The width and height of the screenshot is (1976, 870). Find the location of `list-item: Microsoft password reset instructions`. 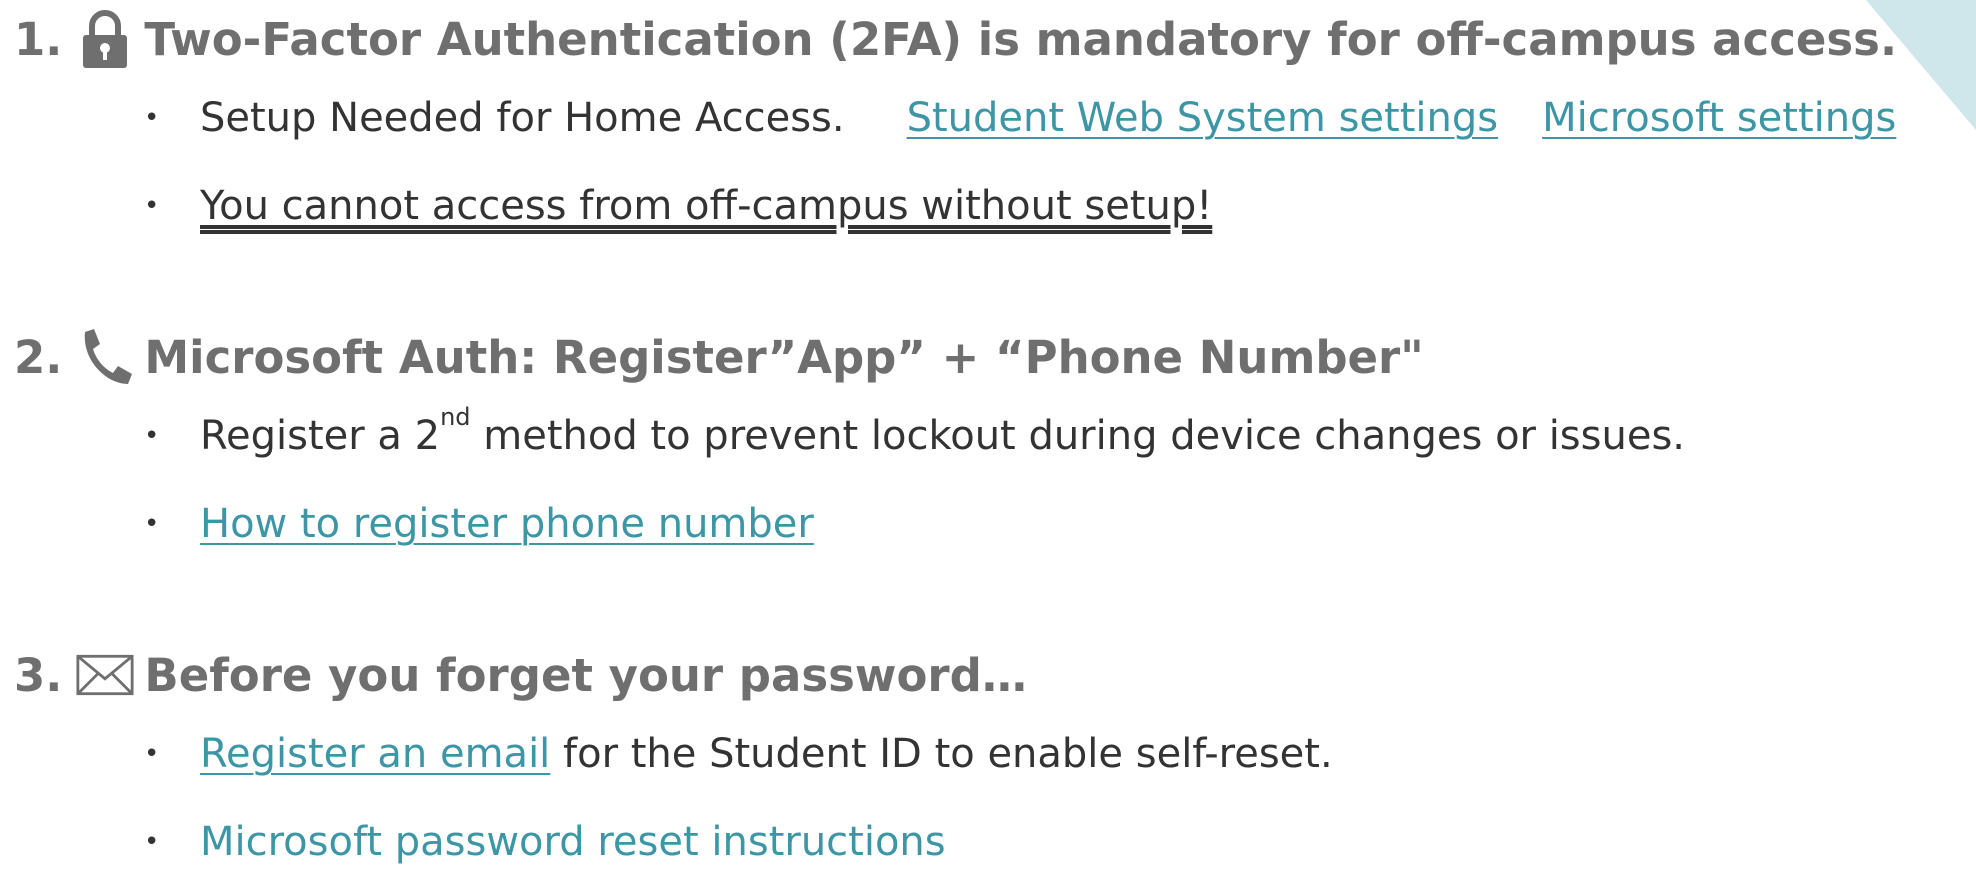

list-item: Microsoft password reset instructions is located at coordinates (673, 834).